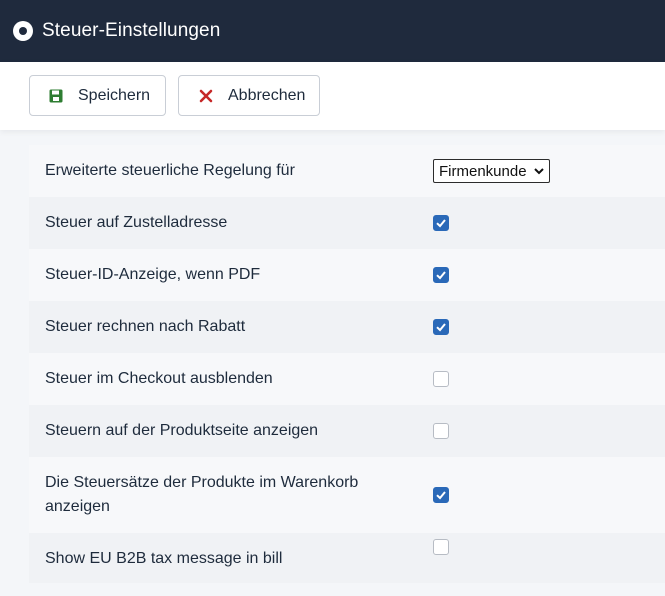  Describe the element at coordinates (131, 30) in the screenshot. I see `page-title: Steuer-Einstellungen` at that location.